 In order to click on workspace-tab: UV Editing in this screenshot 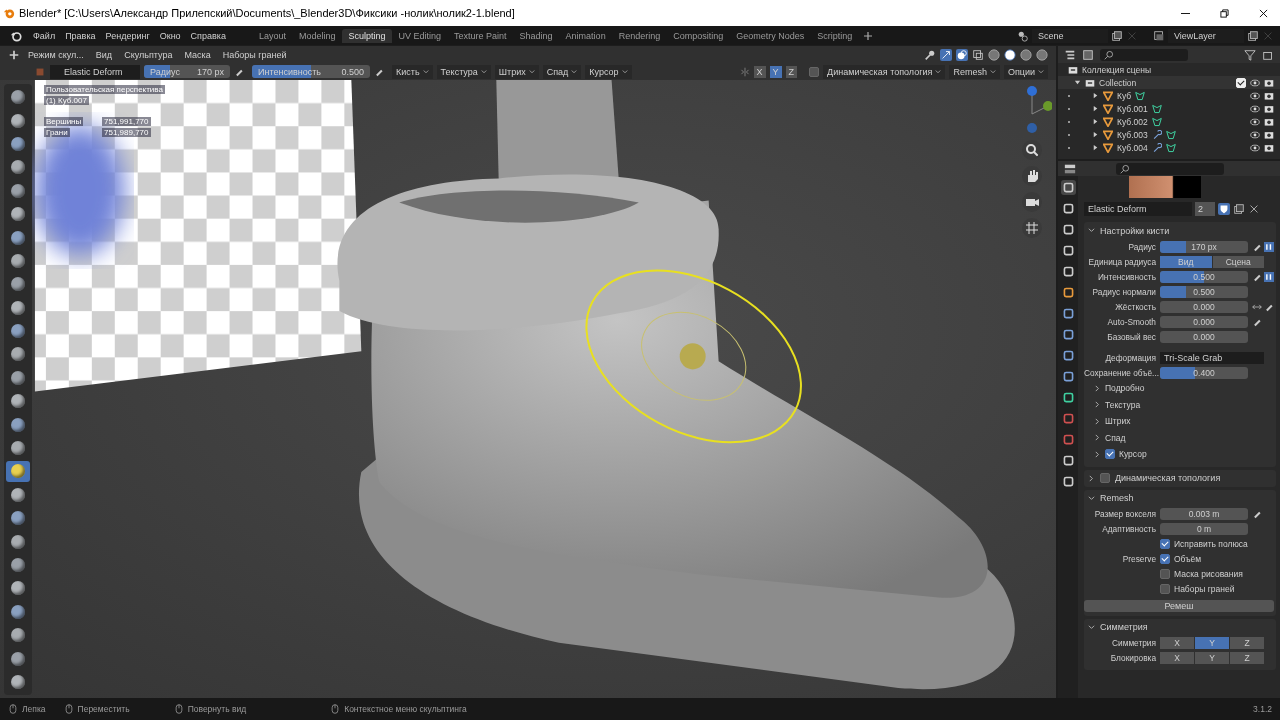, I will do `click(420, 35)`.